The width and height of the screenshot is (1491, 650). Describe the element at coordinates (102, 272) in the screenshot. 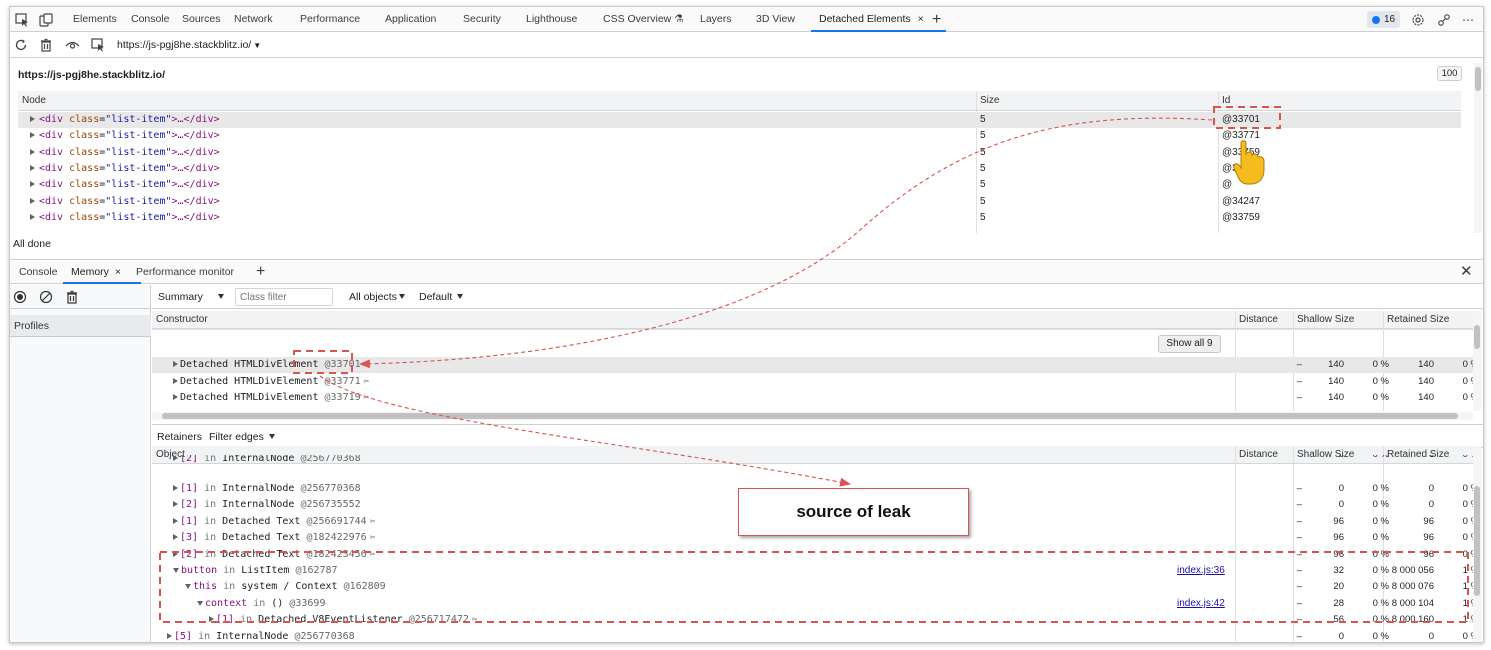

I see `drawer-tab-memory: Memory ×` at that location.